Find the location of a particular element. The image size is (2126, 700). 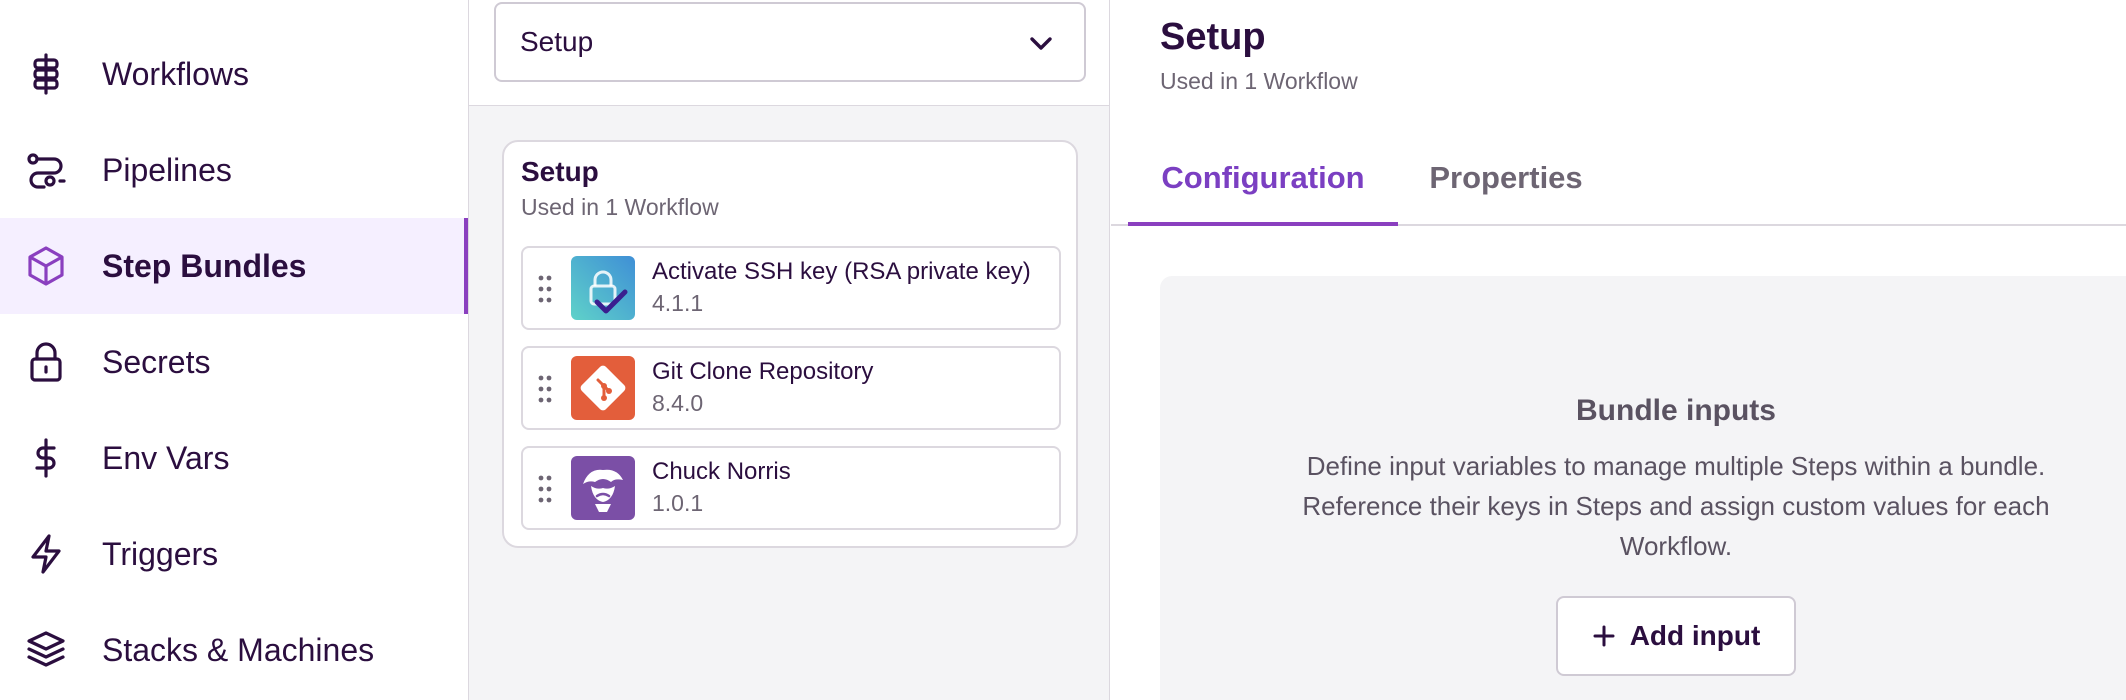

chuck-norris-icon is located at coordinates (603, 488).